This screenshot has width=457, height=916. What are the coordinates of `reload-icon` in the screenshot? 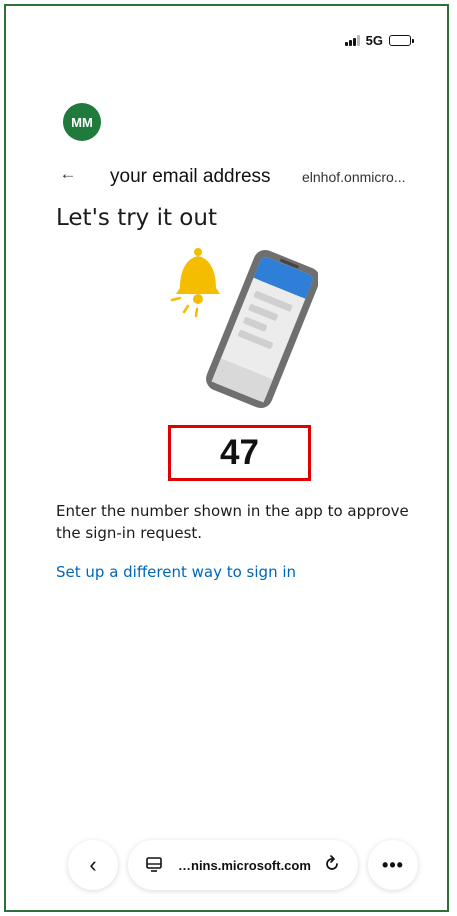 It's located at (332, 864).